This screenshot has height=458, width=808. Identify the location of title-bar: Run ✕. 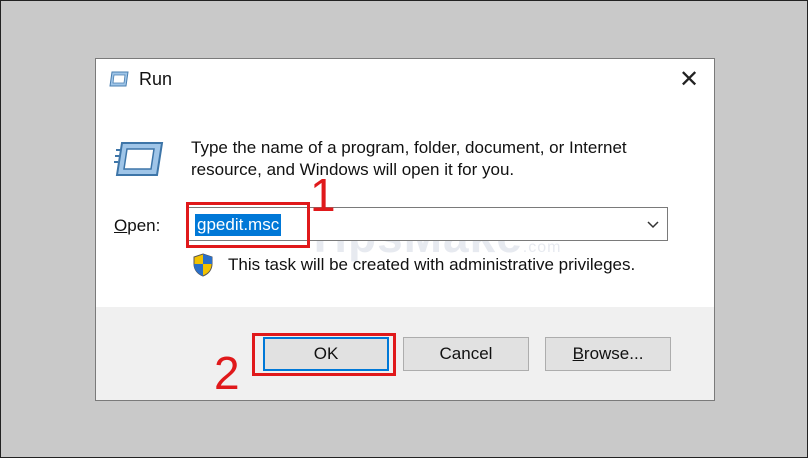
(405, 80).